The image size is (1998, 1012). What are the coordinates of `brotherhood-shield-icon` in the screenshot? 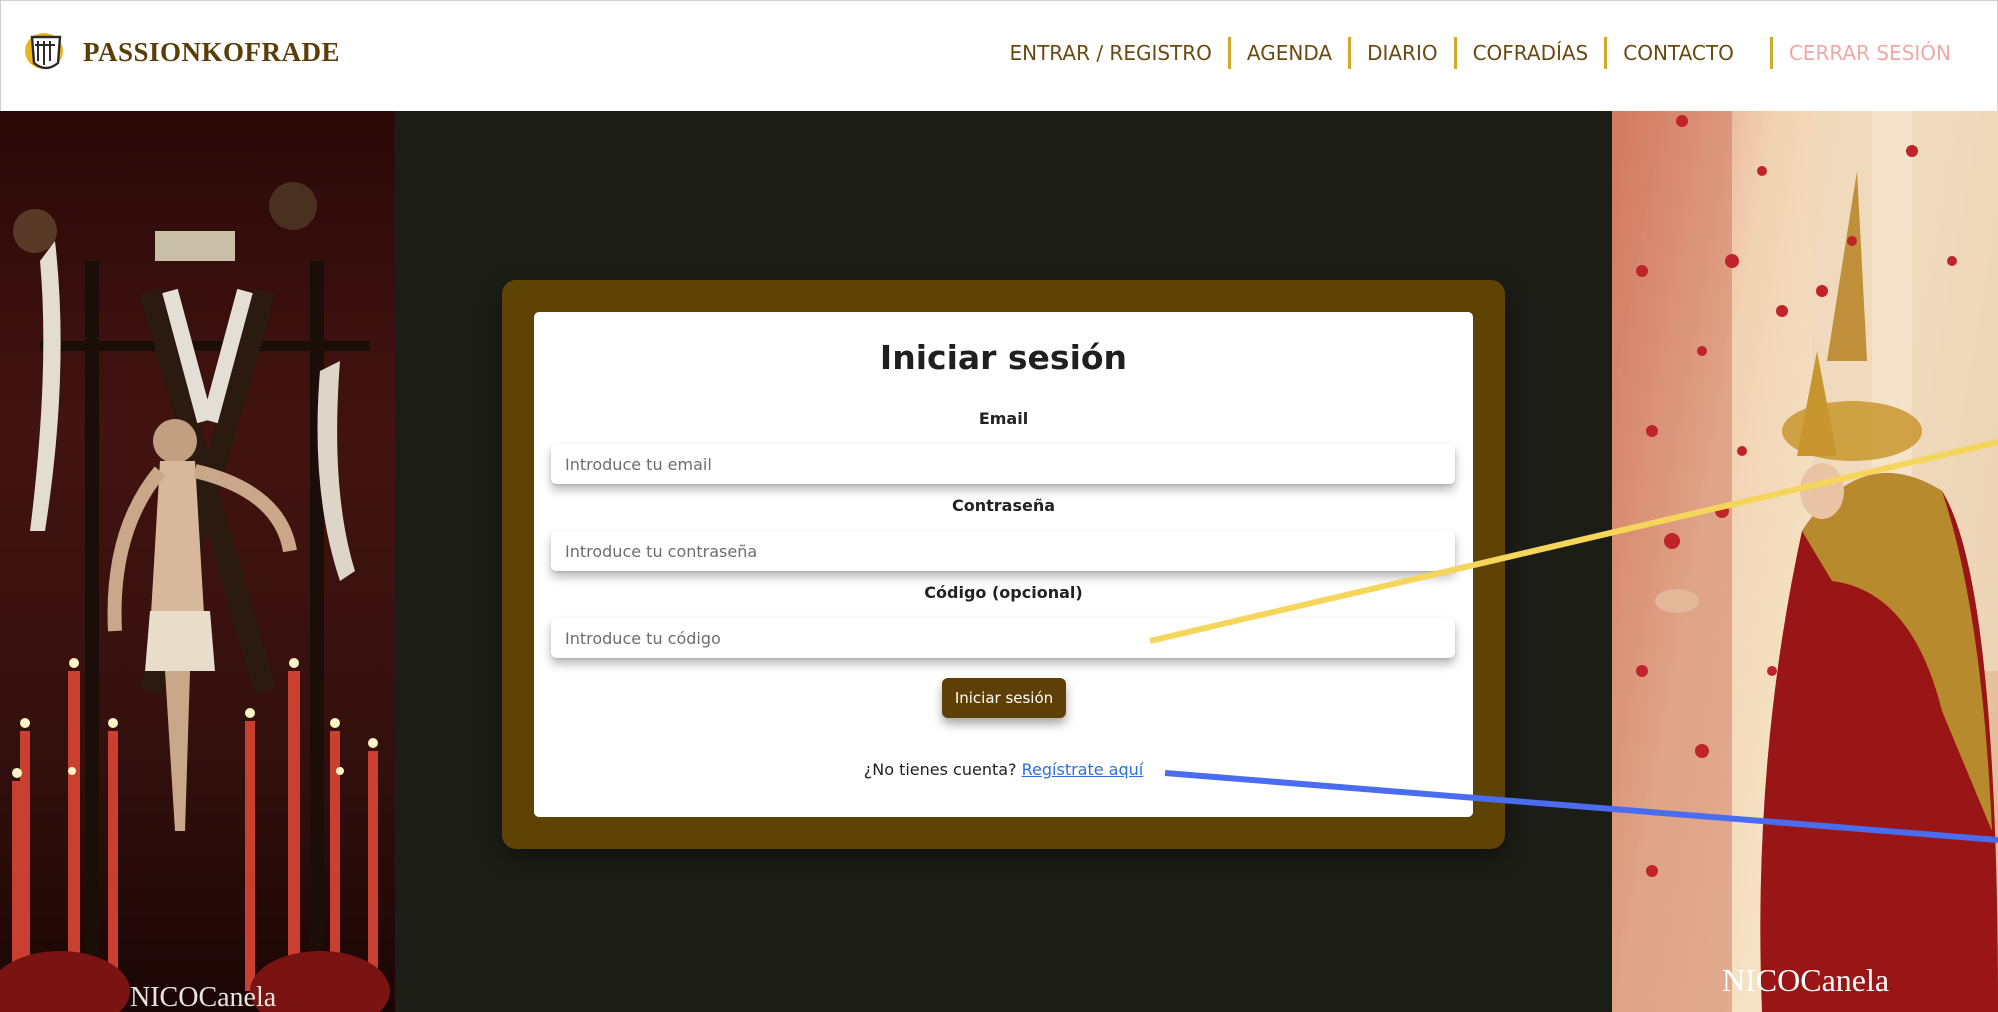 It's located at (44, 51).